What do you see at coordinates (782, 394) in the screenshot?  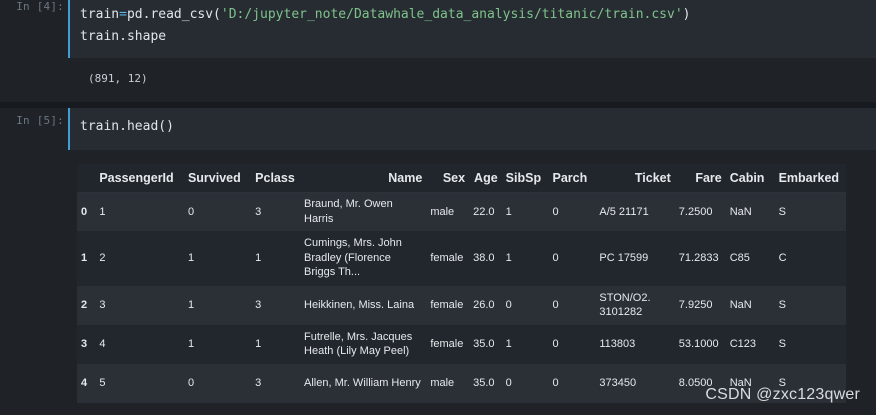 I see `watermark-text: CSDN @zxc123qwer` at bounding box center [782, 394].